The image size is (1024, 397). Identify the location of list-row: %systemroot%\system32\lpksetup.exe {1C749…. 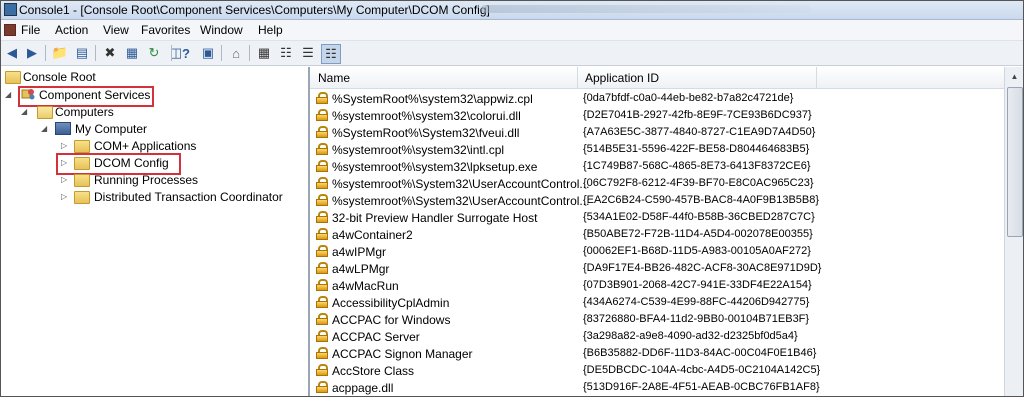
(657, 166).